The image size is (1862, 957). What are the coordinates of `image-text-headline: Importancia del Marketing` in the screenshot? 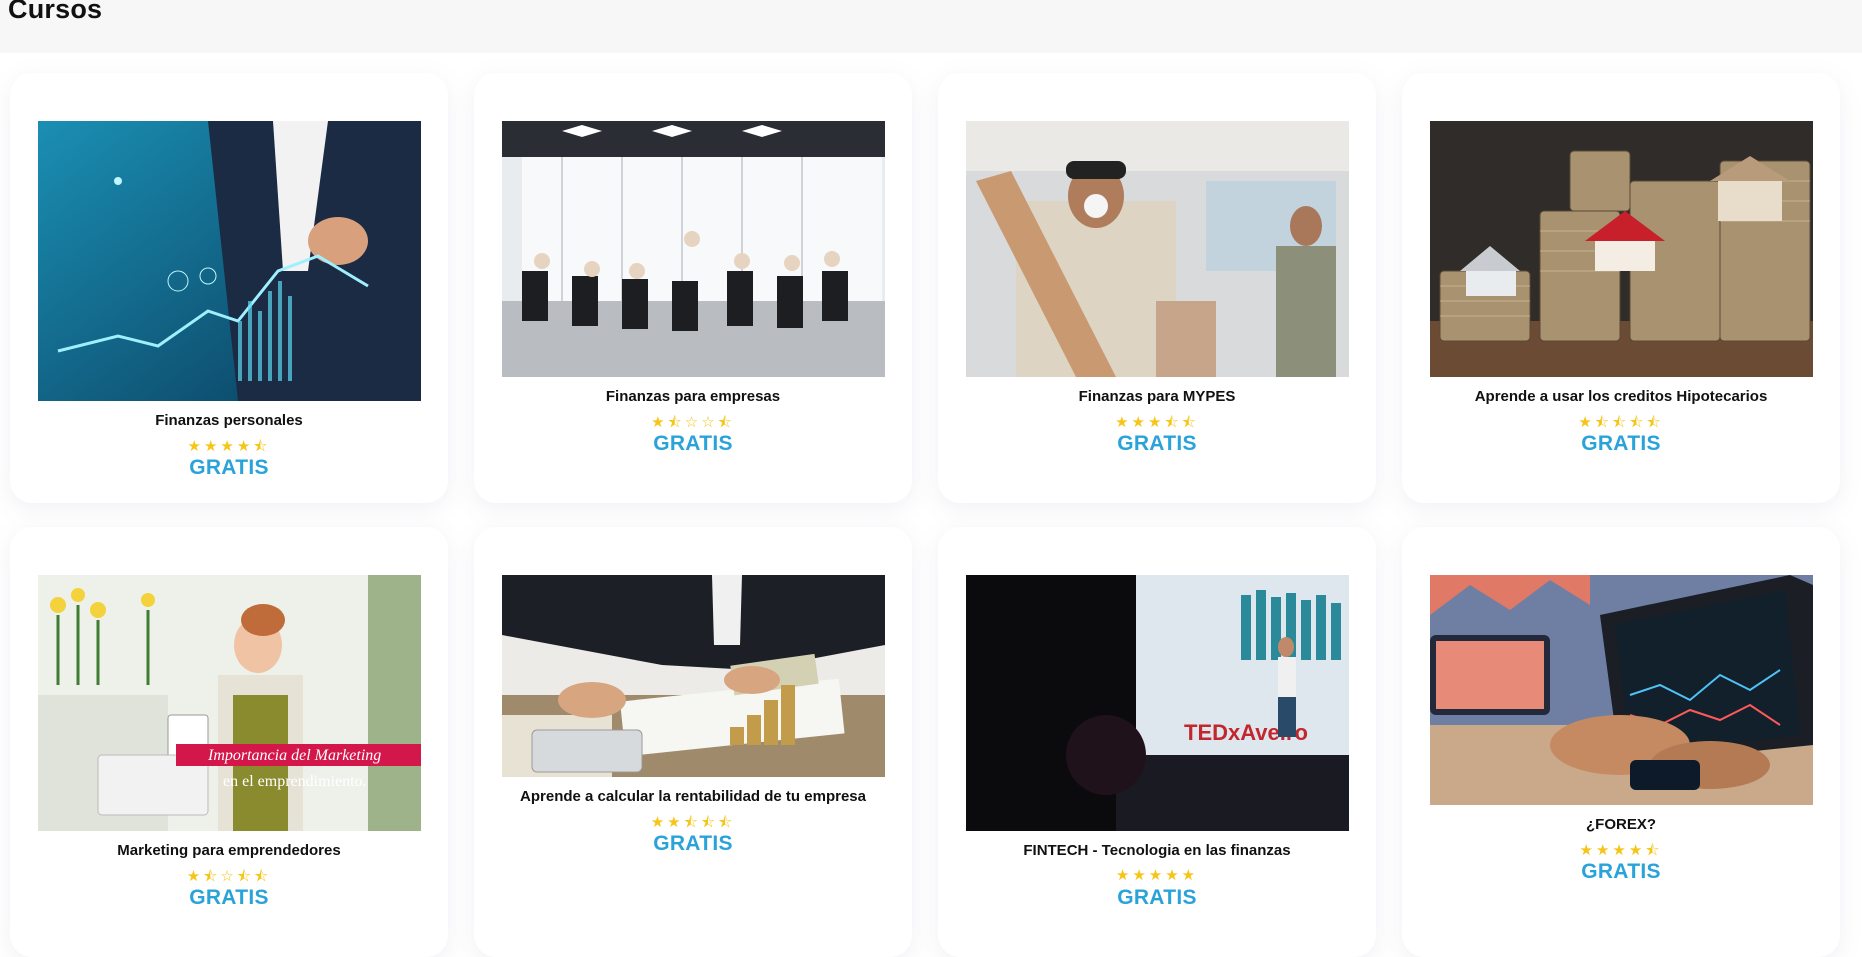 It's located at (294, 755).